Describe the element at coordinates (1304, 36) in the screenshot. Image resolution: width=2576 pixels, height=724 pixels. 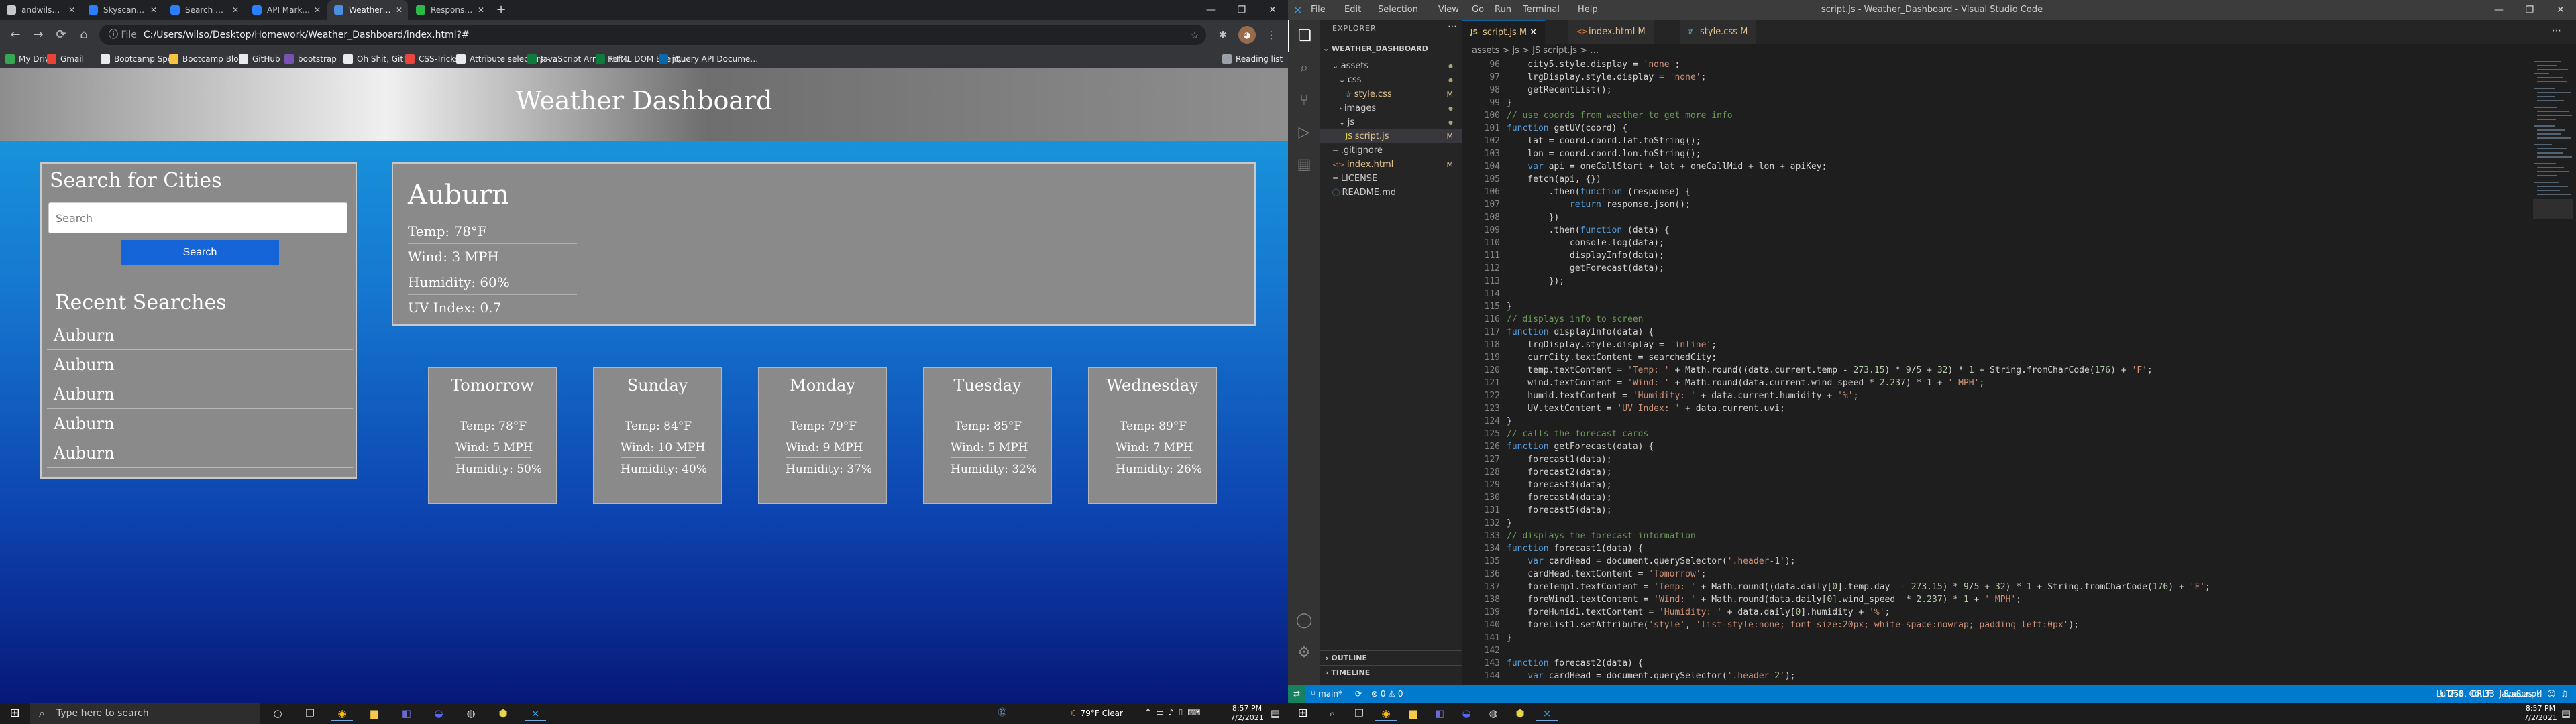
I see `explorer-icon: ❏` at that location.